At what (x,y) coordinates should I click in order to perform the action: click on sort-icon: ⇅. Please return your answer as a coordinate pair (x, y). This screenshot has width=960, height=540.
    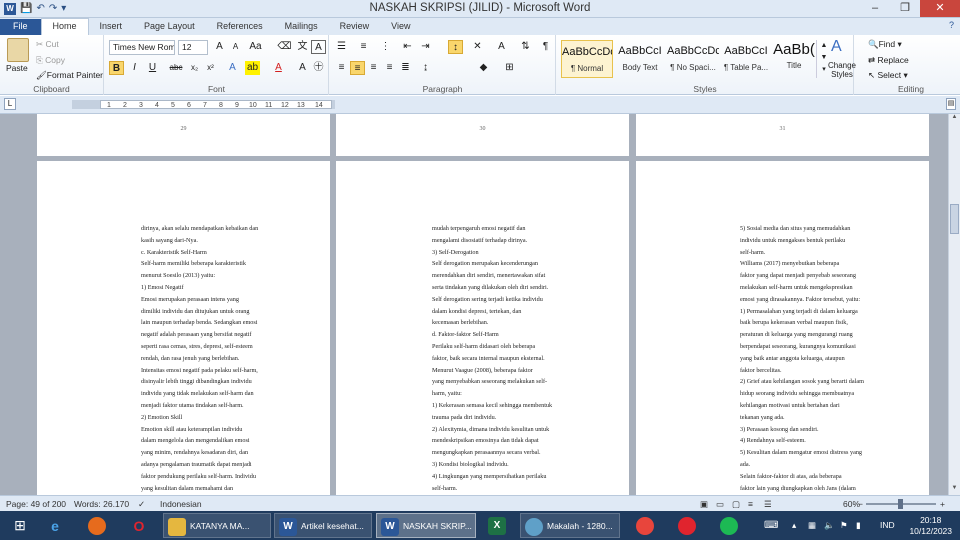
    Looking at the image, I should click on (525, 47).